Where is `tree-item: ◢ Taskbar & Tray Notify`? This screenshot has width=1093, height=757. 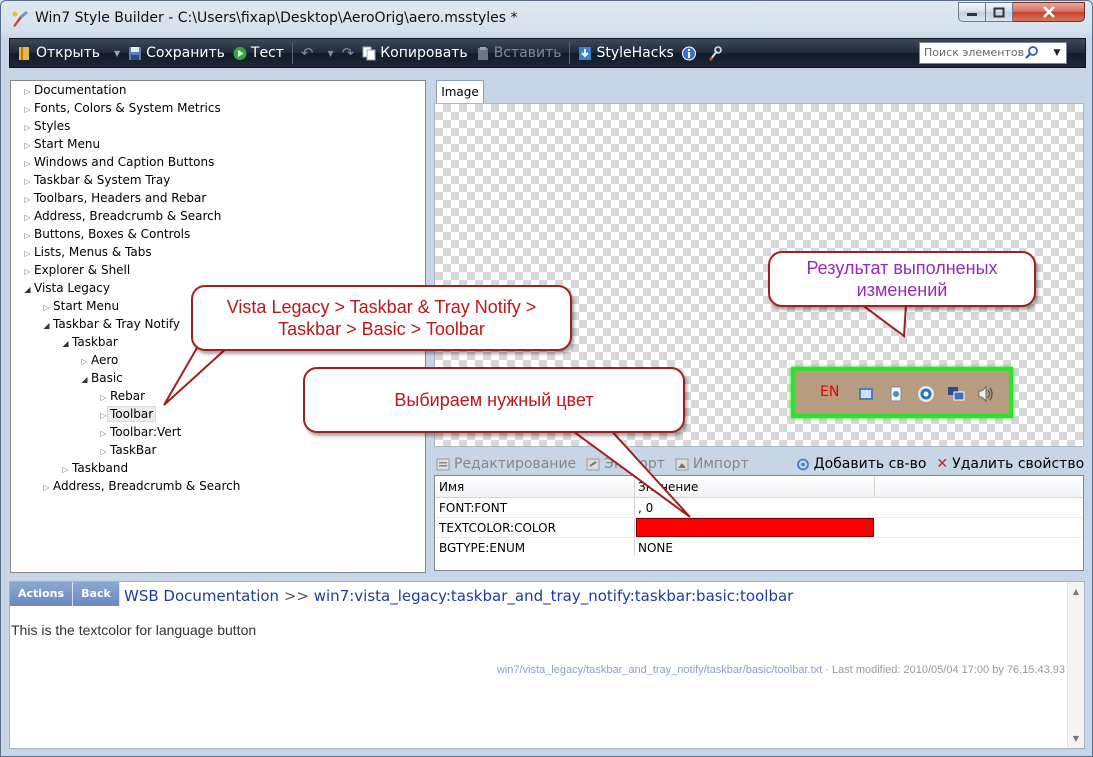 tree-item: ◢ Taskbar & Tray Notify is located at coordinates (110, 324).